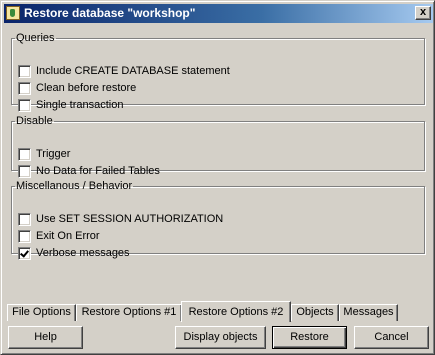 The height and width of the screenshot is (355, 435). Describe the element at coordinates (45, 337) in the screenshot. I see `help-button: Help` at that location.